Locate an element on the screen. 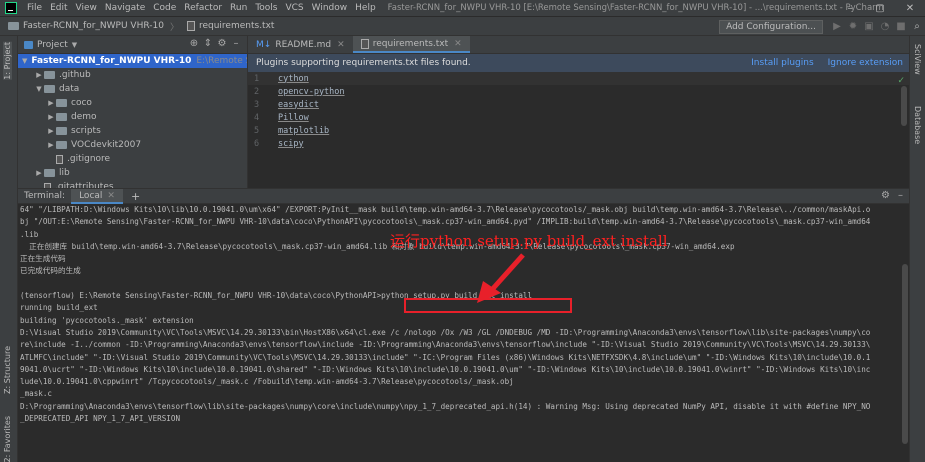 The image size is (925, 462). menu-run: Run is located at coordinates (238, 8).